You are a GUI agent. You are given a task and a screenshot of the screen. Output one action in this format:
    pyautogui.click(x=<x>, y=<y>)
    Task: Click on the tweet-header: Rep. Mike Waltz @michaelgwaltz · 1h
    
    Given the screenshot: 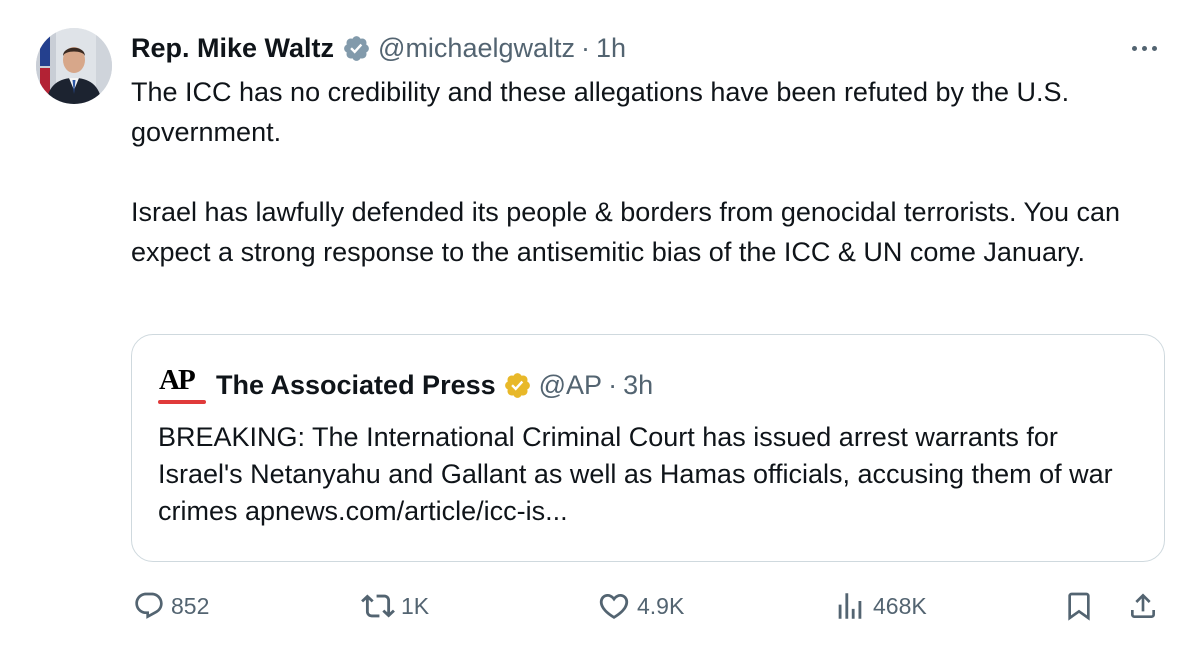 What is the action you would take?
    pyautogui.click(x=378, y=48)
    